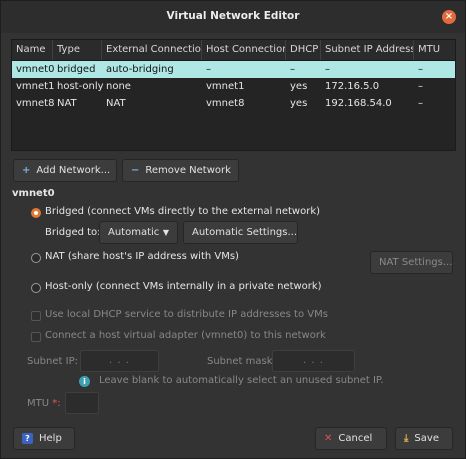 The height and width of the screenshot is (459, 466). Describe the element at coordinates (73, 232) in the screenshot. I see `bridged-to-label: Bridged to:` at that location.